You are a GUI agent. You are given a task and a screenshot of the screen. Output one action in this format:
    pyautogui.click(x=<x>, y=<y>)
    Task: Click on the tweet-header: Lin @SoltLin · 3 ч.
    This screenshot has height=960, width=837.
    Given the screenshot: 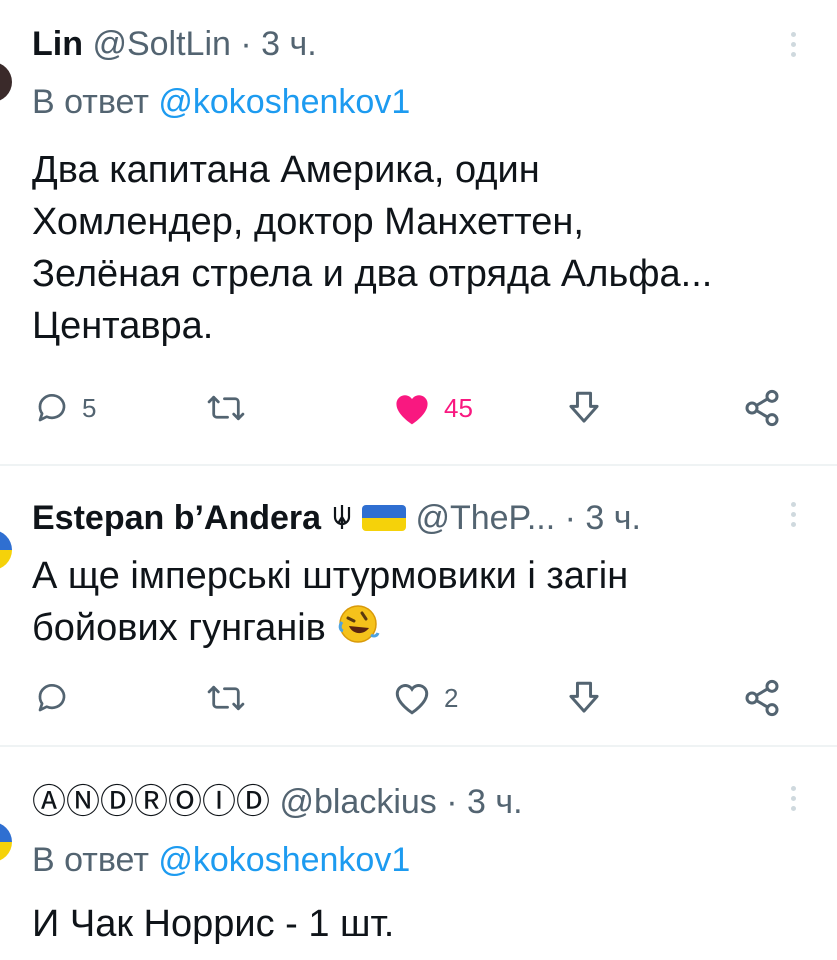 What is the action you would take?
    pyautogui.click(x=174, y=44)
    